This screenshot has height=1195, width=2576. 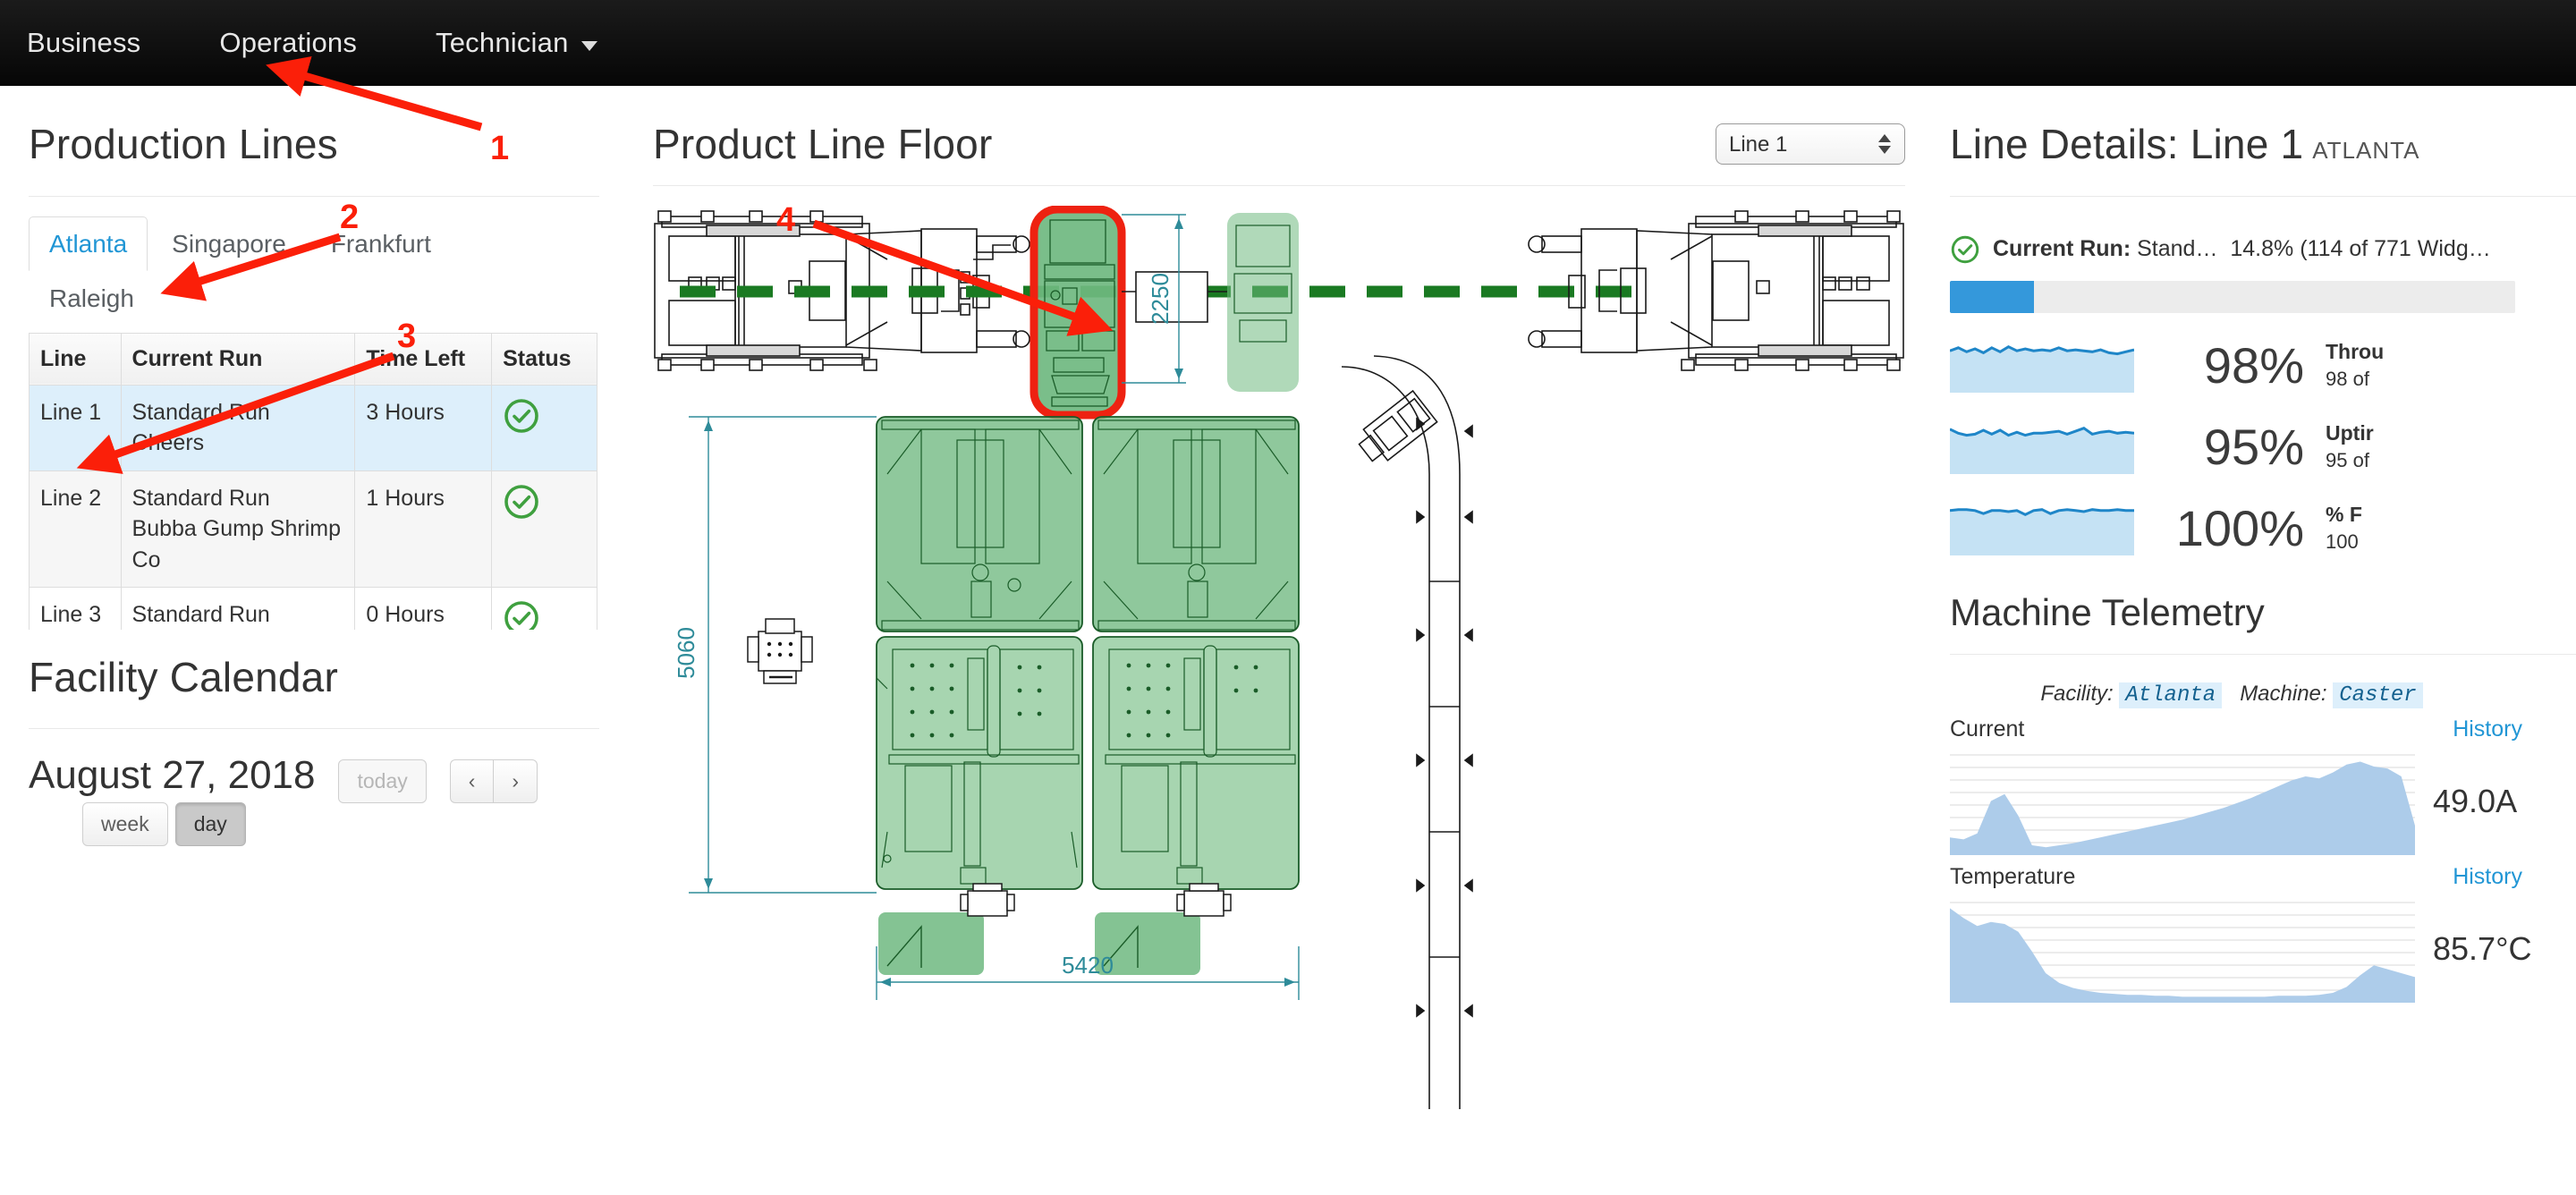 What do you see at coordinates (75, 608) in the screenshot?
I see `cell-line: Line 3` at bounding box center [75, 608].